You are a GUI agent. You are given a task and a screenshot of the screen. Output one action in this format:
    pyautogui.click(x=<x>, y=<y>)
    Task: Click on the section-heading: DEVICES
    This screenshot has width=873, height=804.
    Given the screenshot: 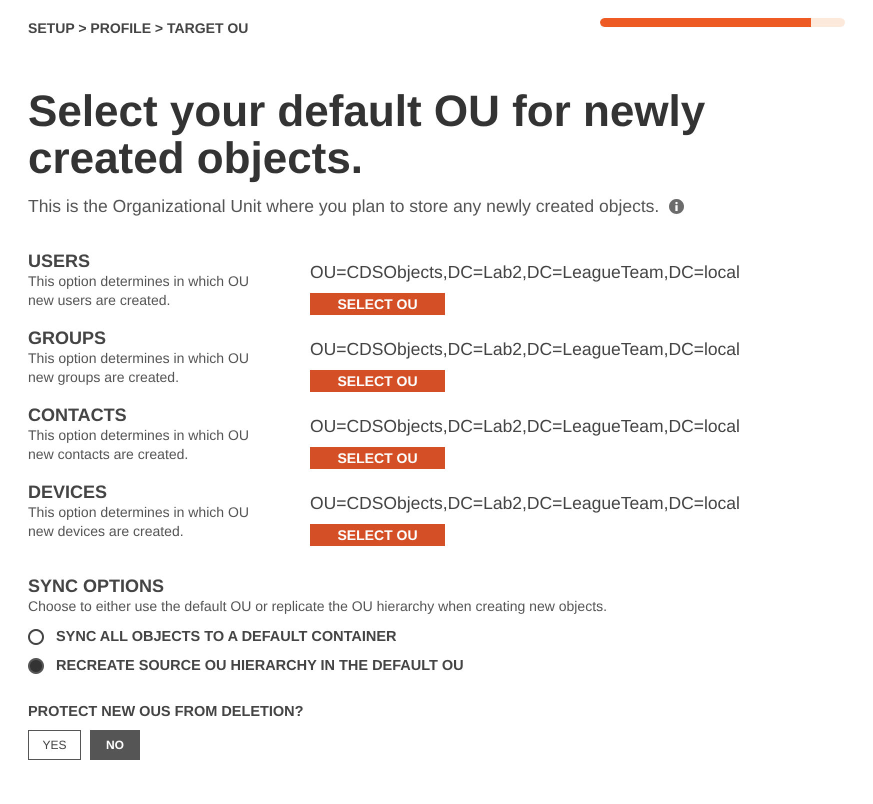 What is the action you would take?
    pyautogui.click(x=68, y=492)
    